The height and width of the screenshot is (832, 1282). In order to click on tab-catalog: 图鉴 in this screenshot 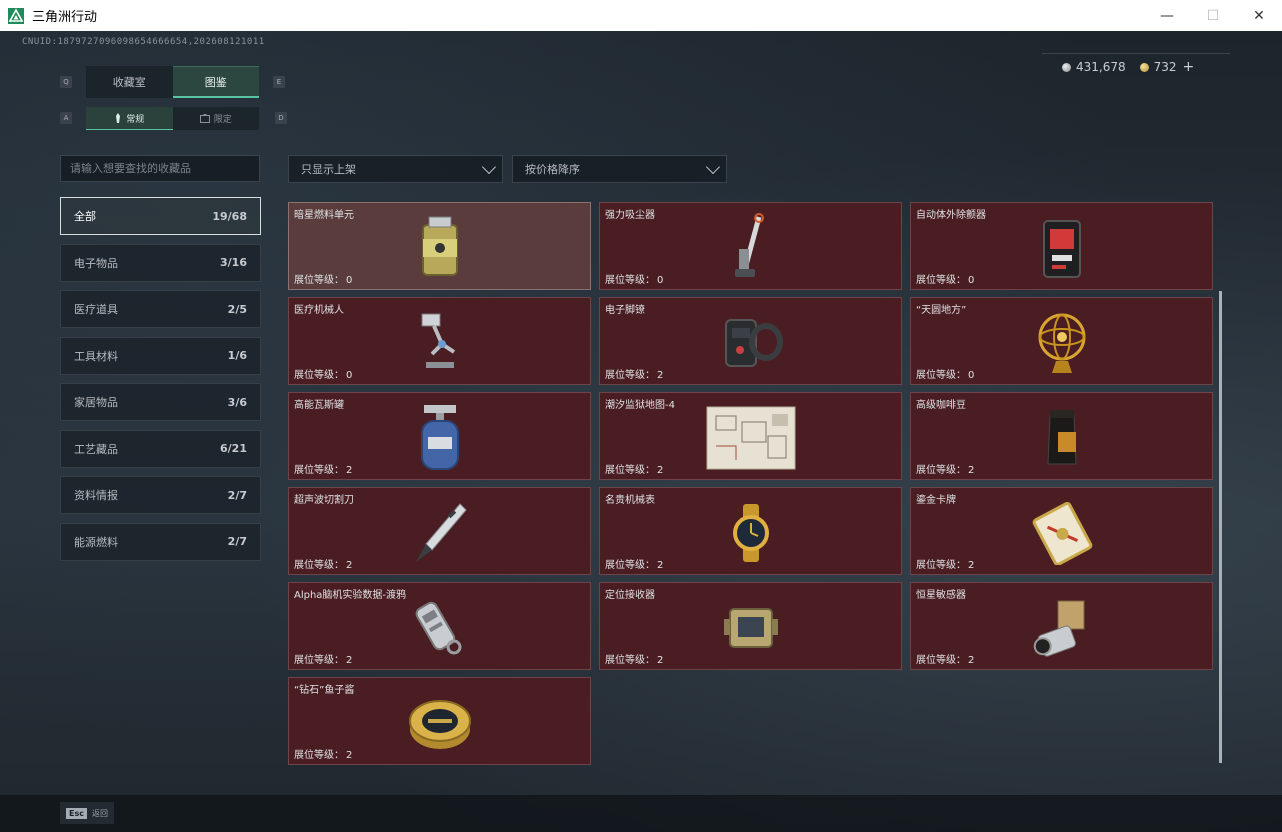, I will do `click(215, 82)`.